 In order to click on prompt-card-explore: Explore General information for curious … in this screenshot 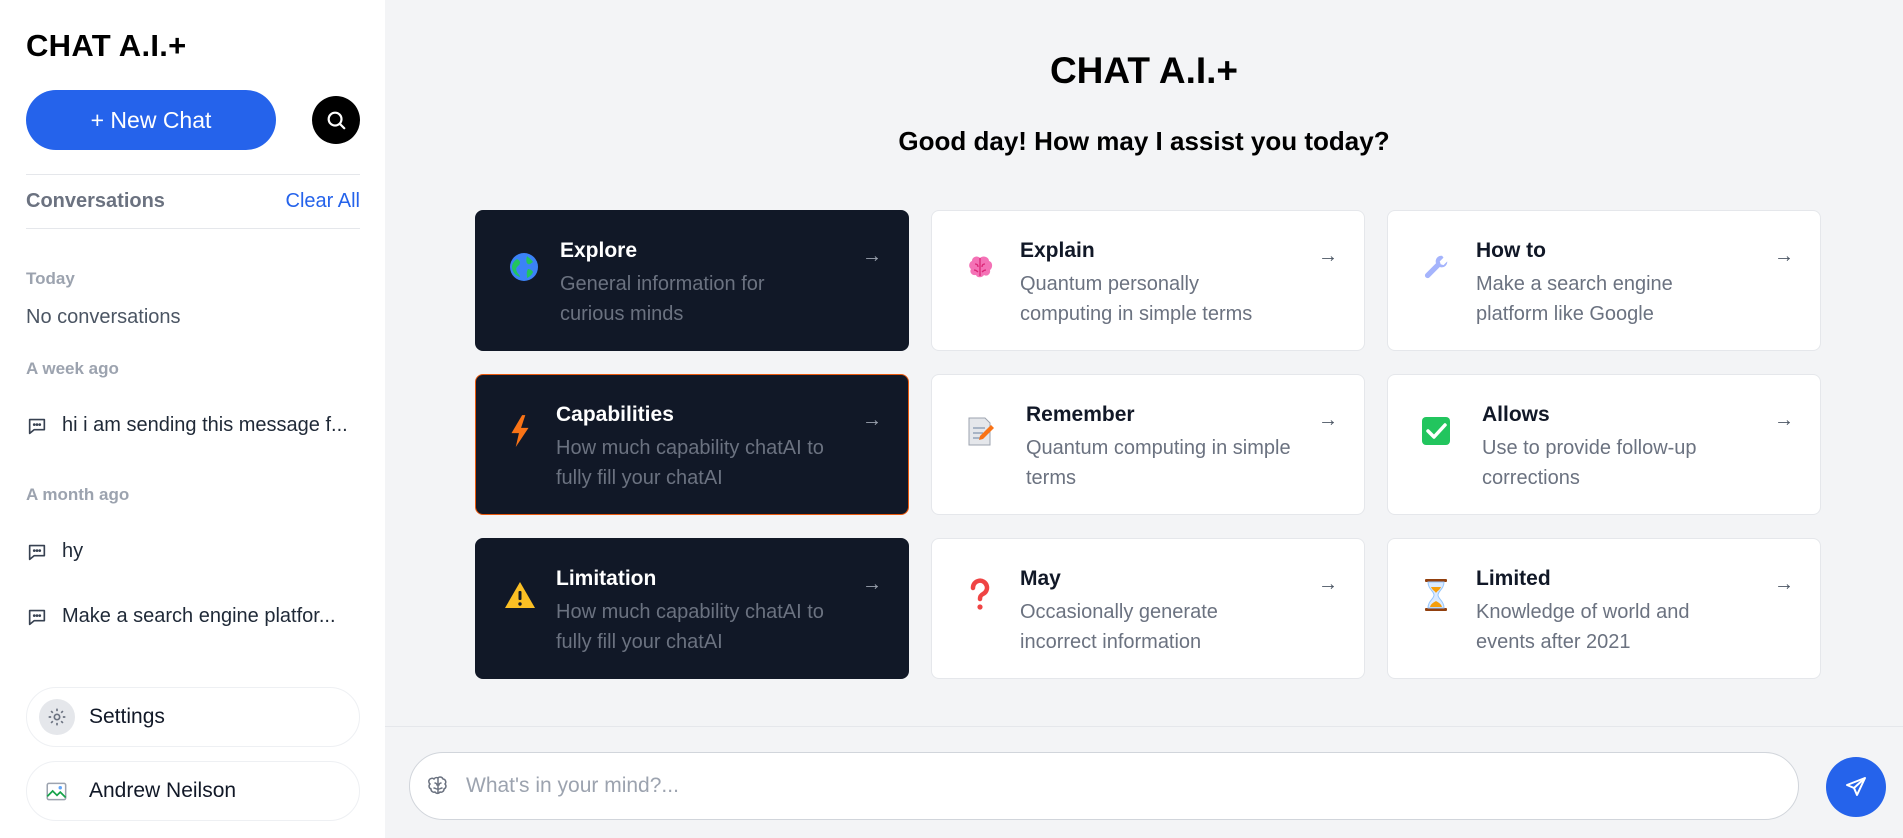, I will do `click(692, 280)`.